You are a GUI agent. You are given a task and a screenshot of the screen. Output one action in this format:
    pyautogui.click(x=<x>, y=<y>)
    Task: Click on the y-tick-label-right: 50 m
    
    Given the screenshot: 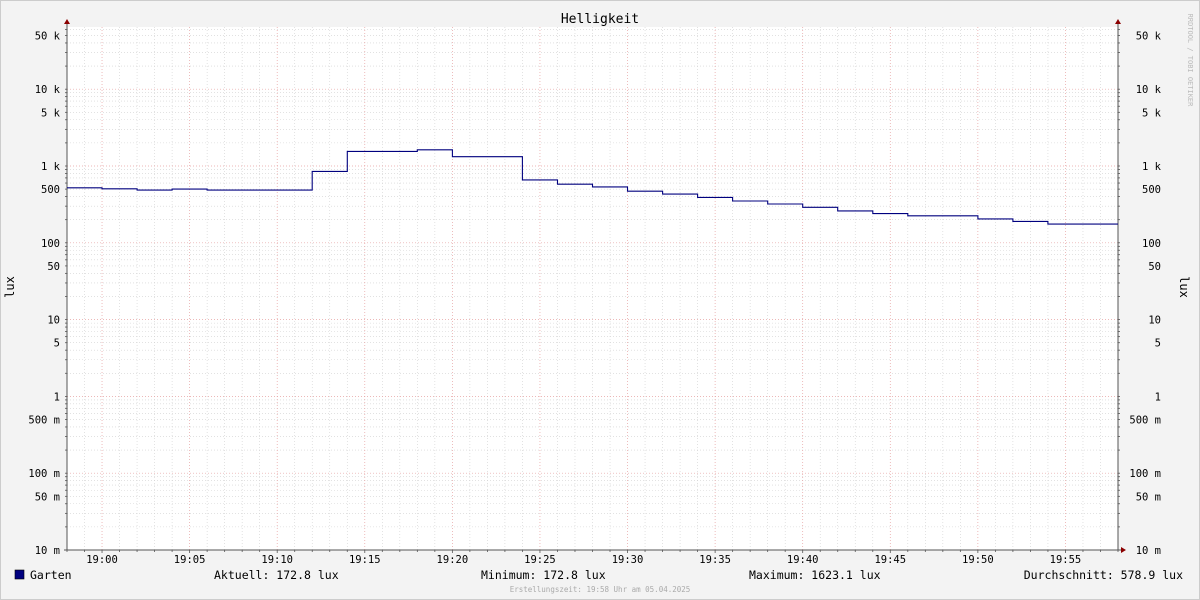 What is the action you would take?
    pyautogui.click(x=1148, y=497)
    